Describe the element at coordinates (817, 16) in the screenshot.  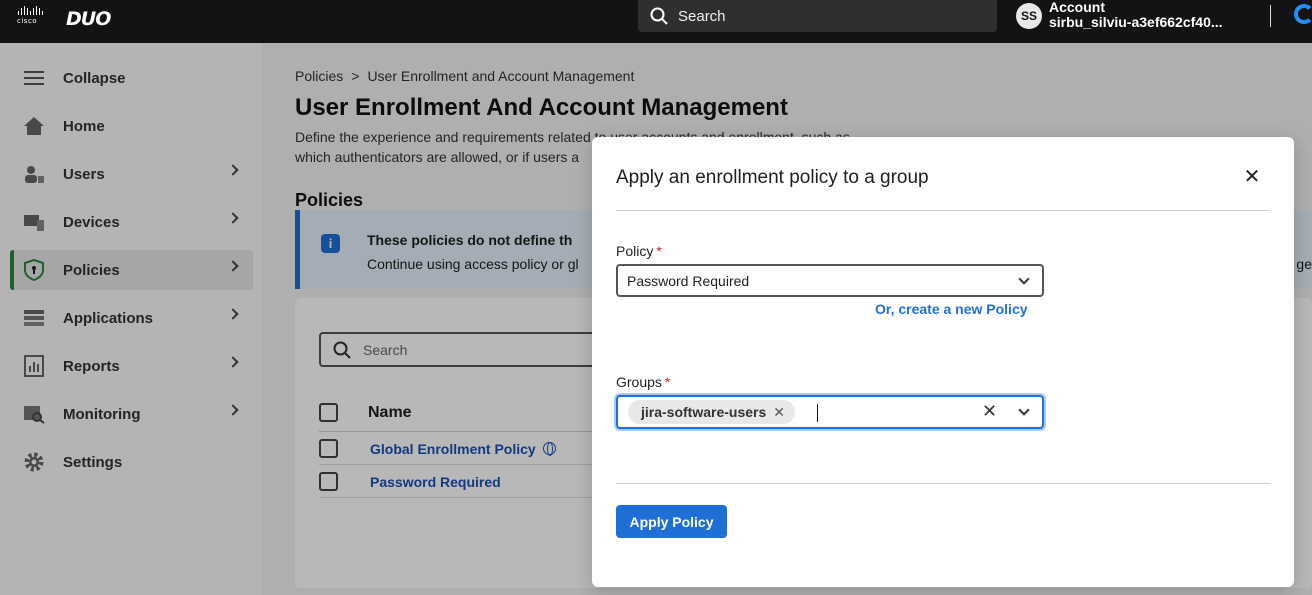
I see `global-search: Search` at that location.